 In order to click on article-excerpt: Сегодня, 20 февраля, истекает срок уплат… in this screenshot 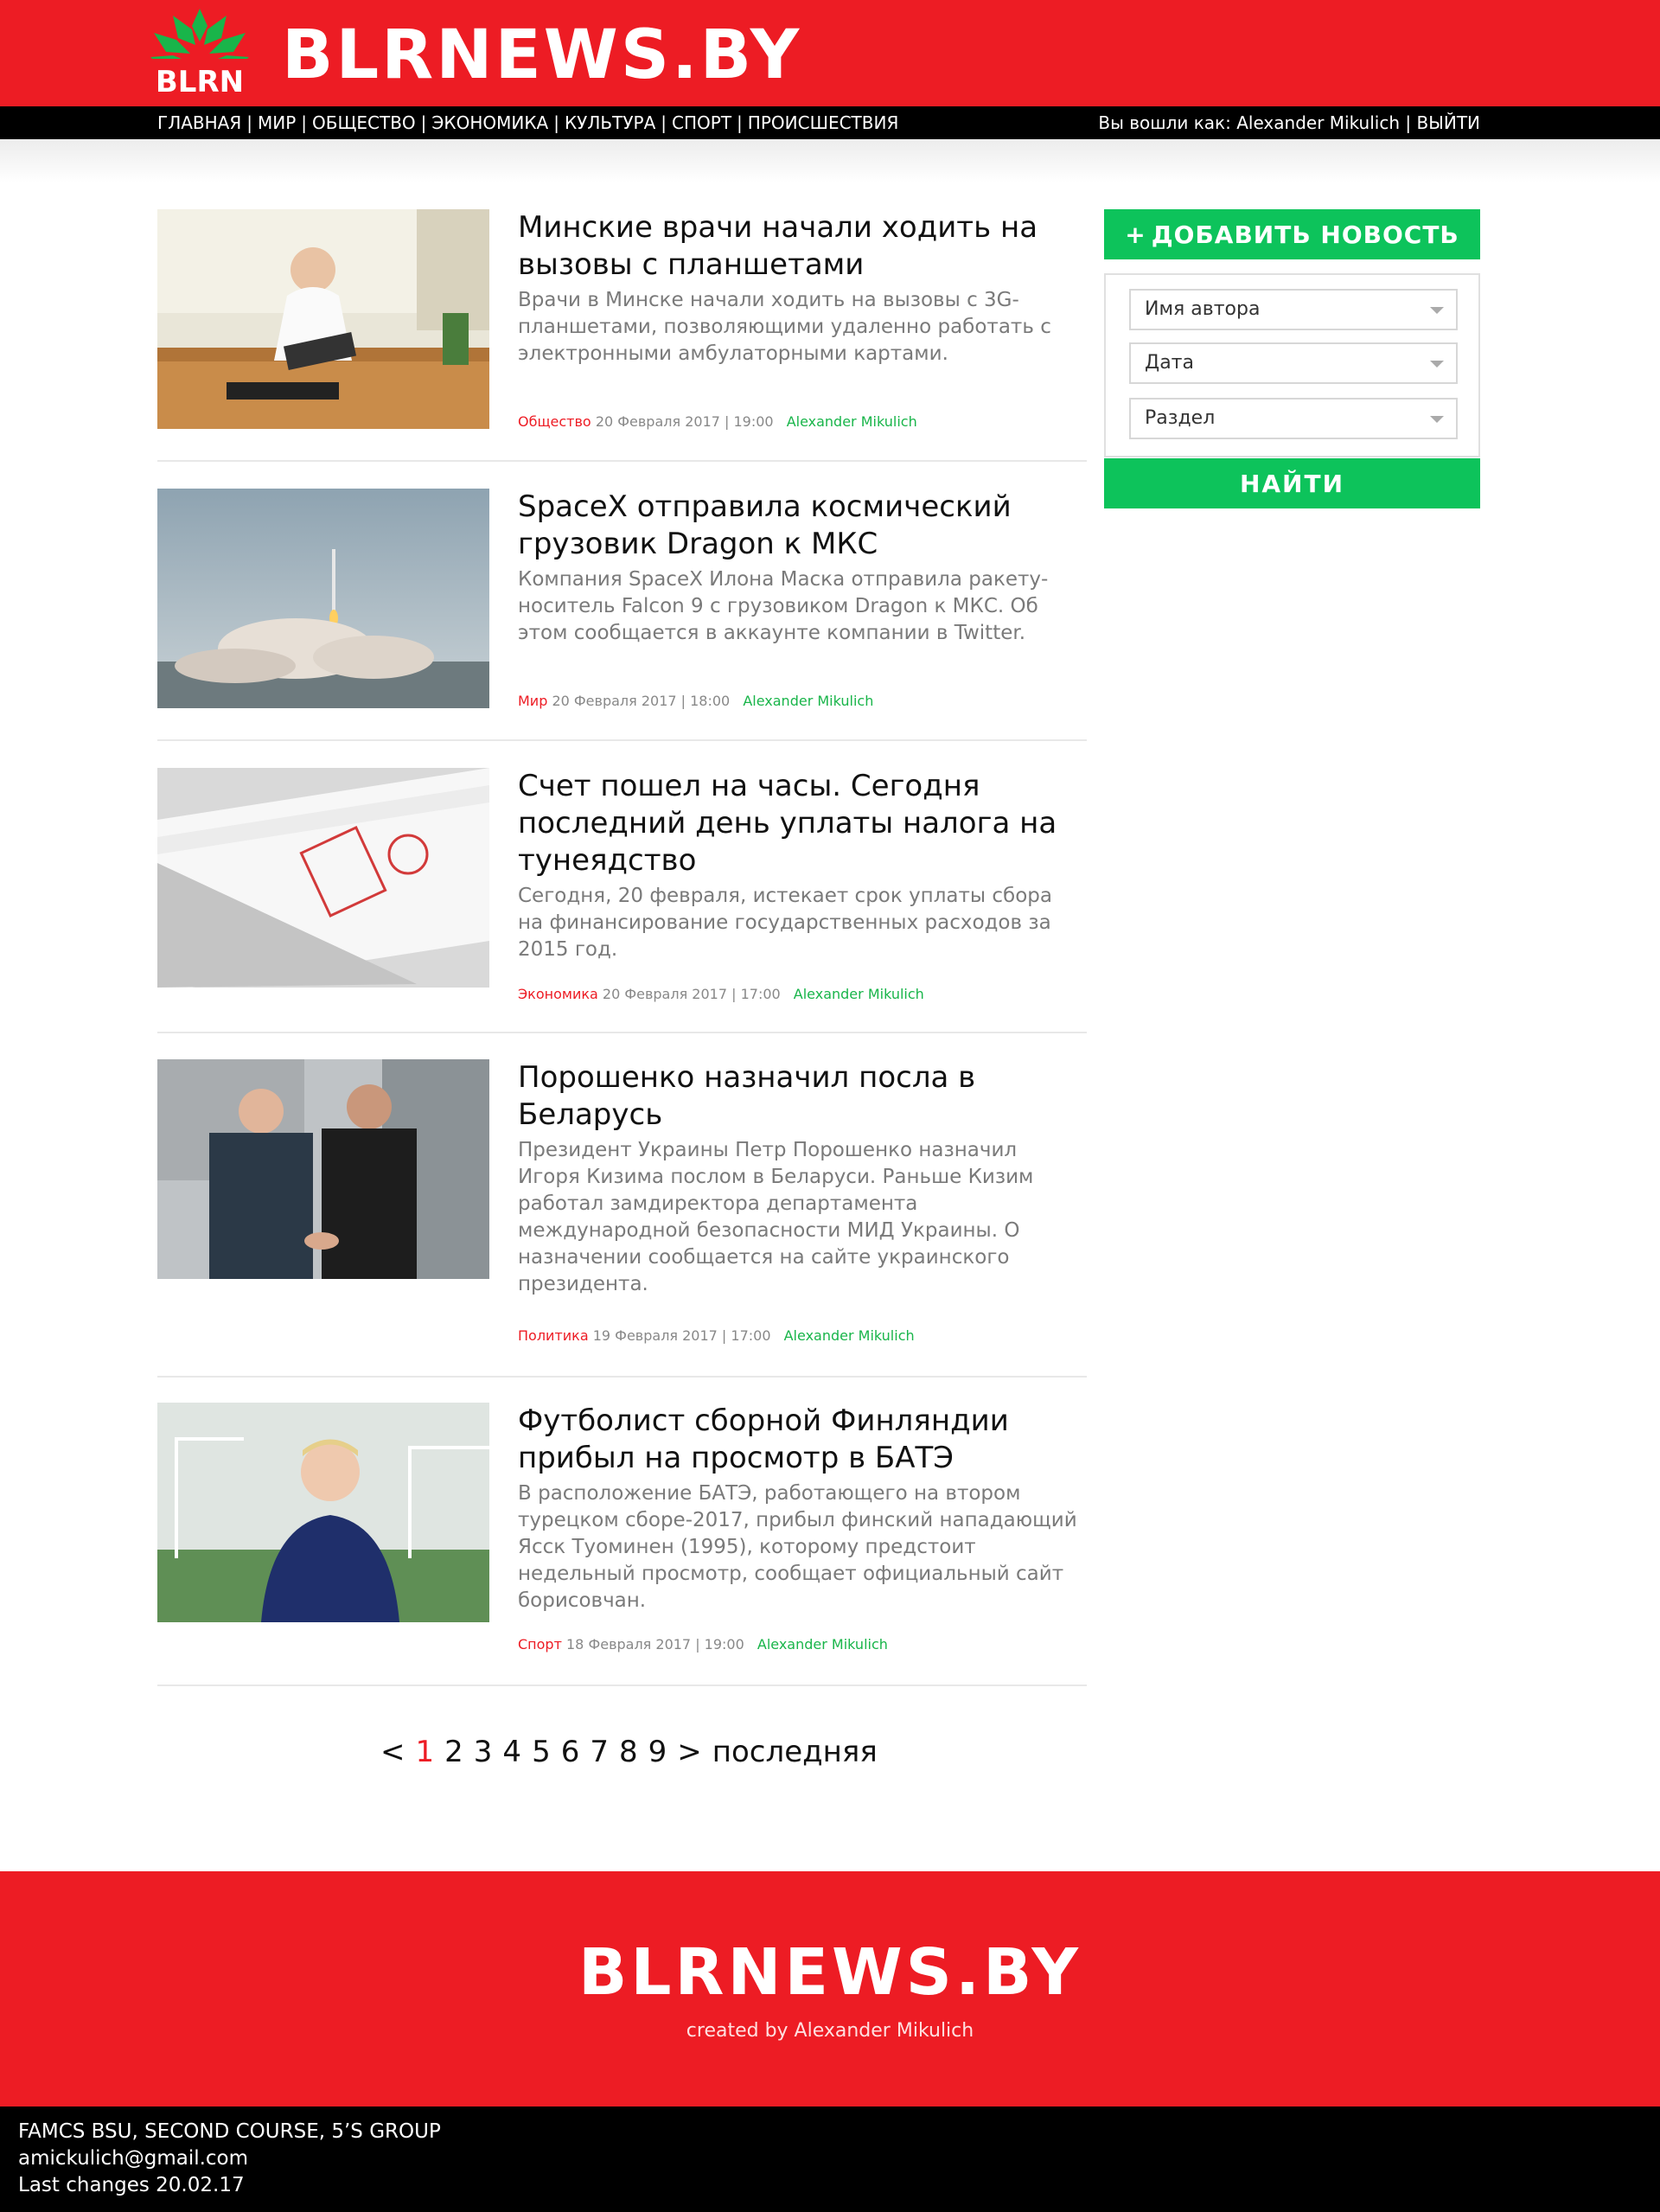, I will do `click(785, 923)`.